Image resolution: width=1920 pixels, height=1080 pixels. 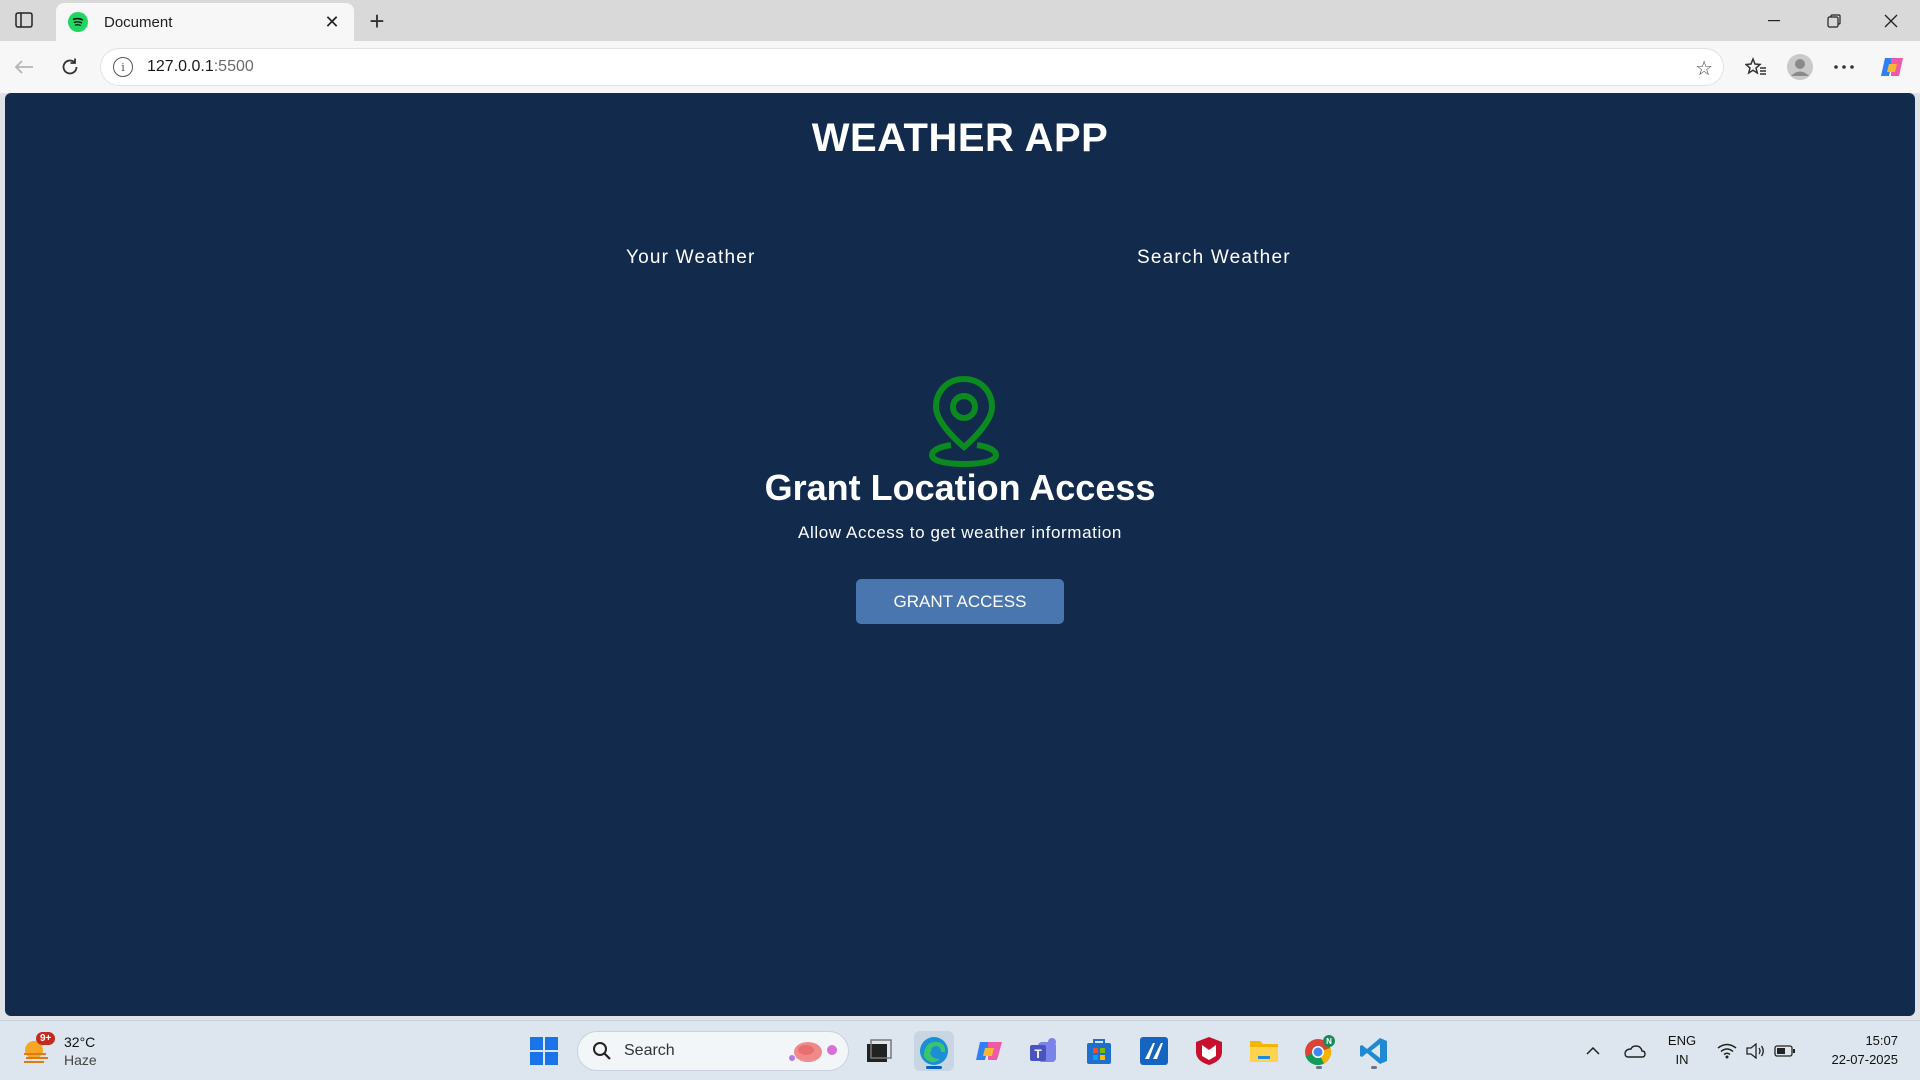 What do you see at coordinates (1755, 1051) in the screenshot?
I see `volume-icon` at bounding box center [1755, 1051].